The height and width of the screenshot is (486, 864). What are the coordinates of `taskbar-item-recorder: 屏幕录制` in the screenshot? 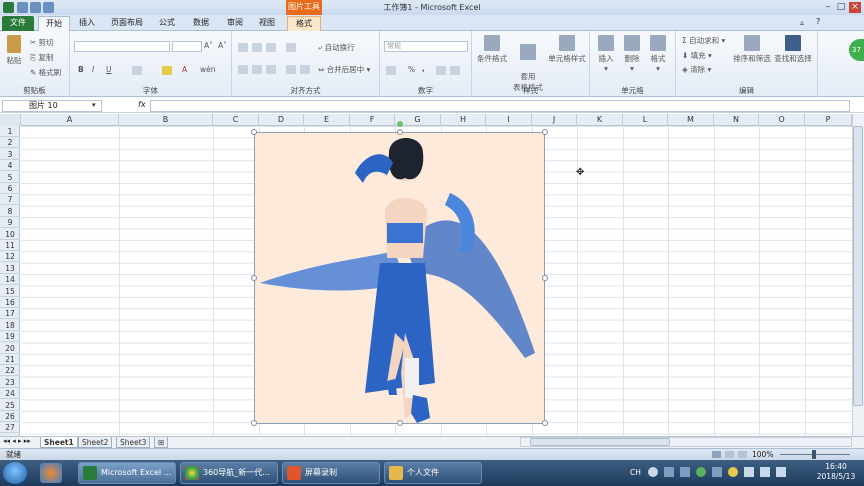 It's located at (331, 473).